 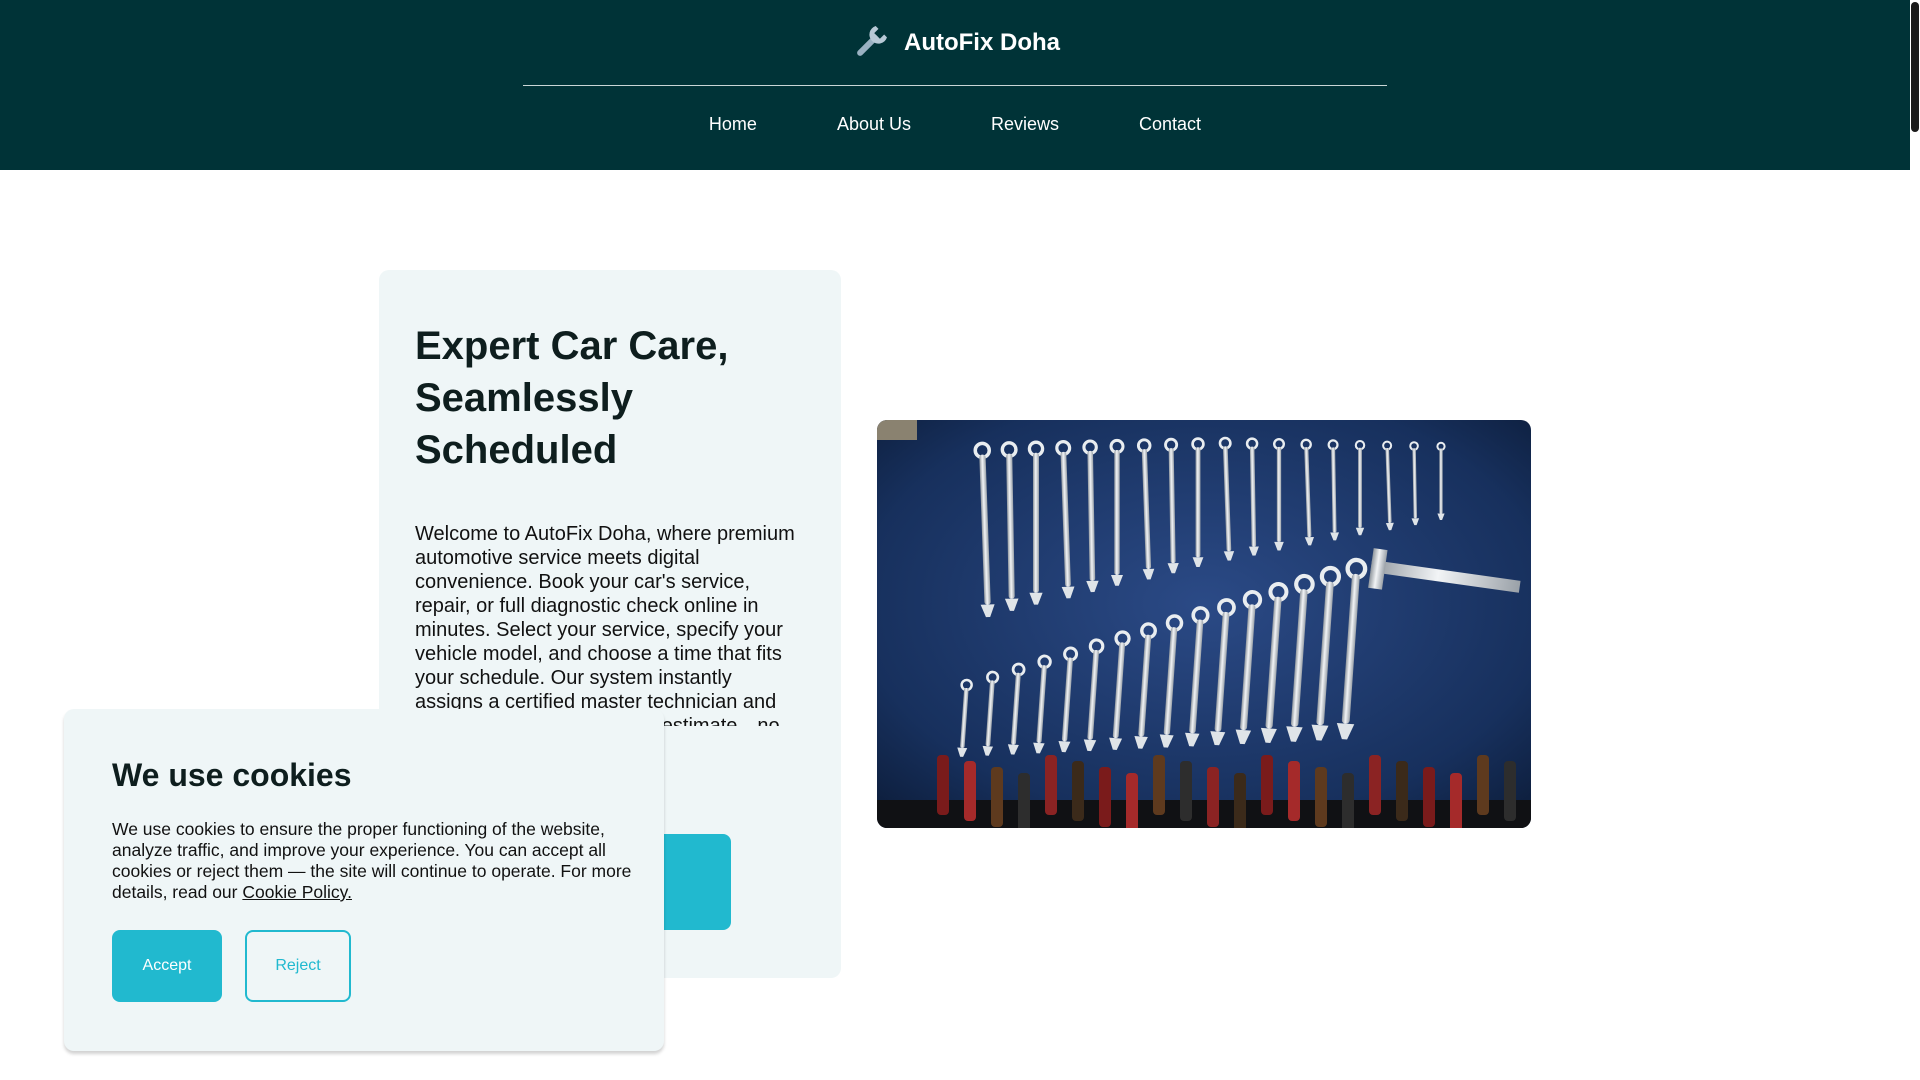 I want to click on scrollbar-thumb, so click(x=1915, y=67).